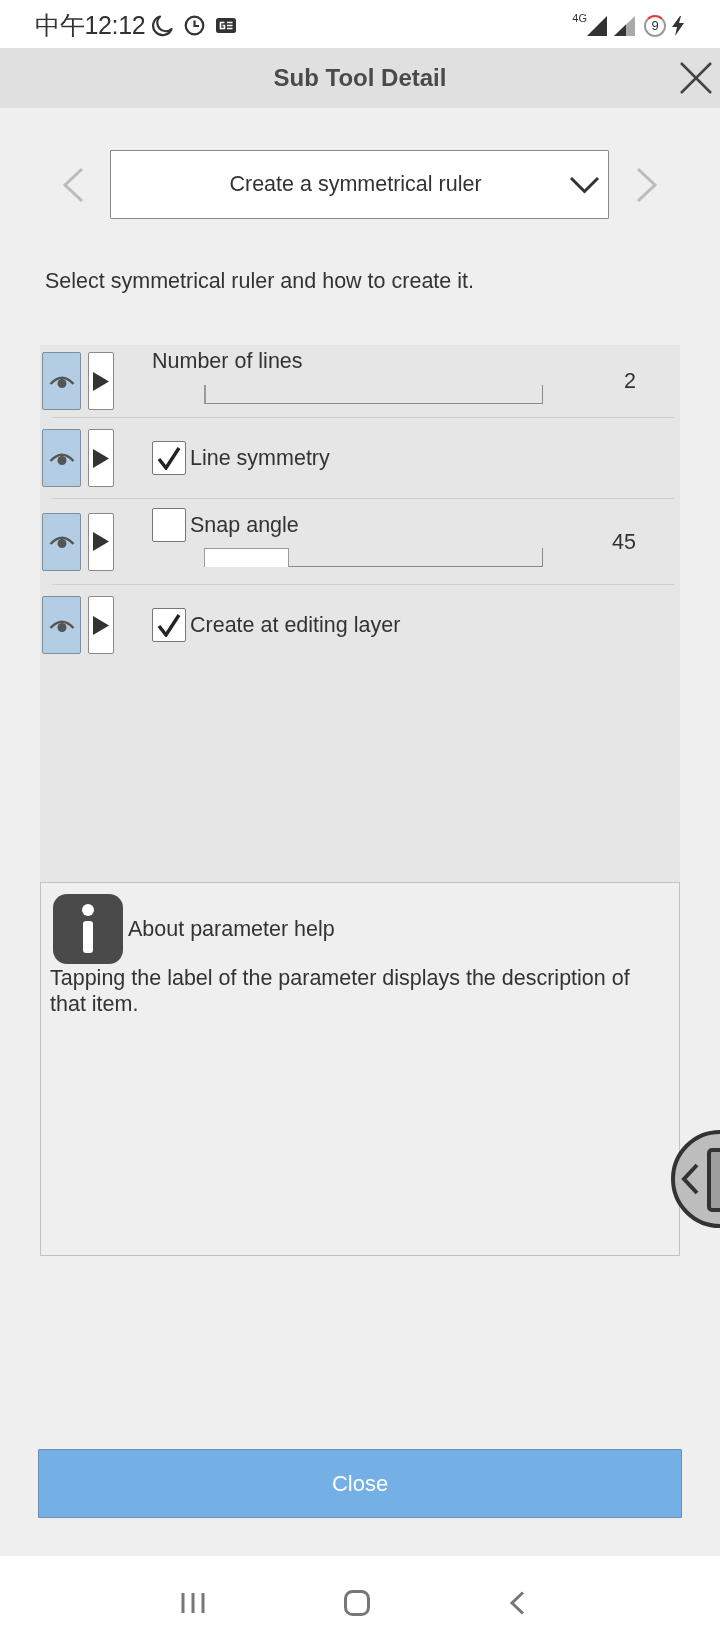 This screenshot has width=720, height=1650. I want to click on clock-icon, so click(195, 25).